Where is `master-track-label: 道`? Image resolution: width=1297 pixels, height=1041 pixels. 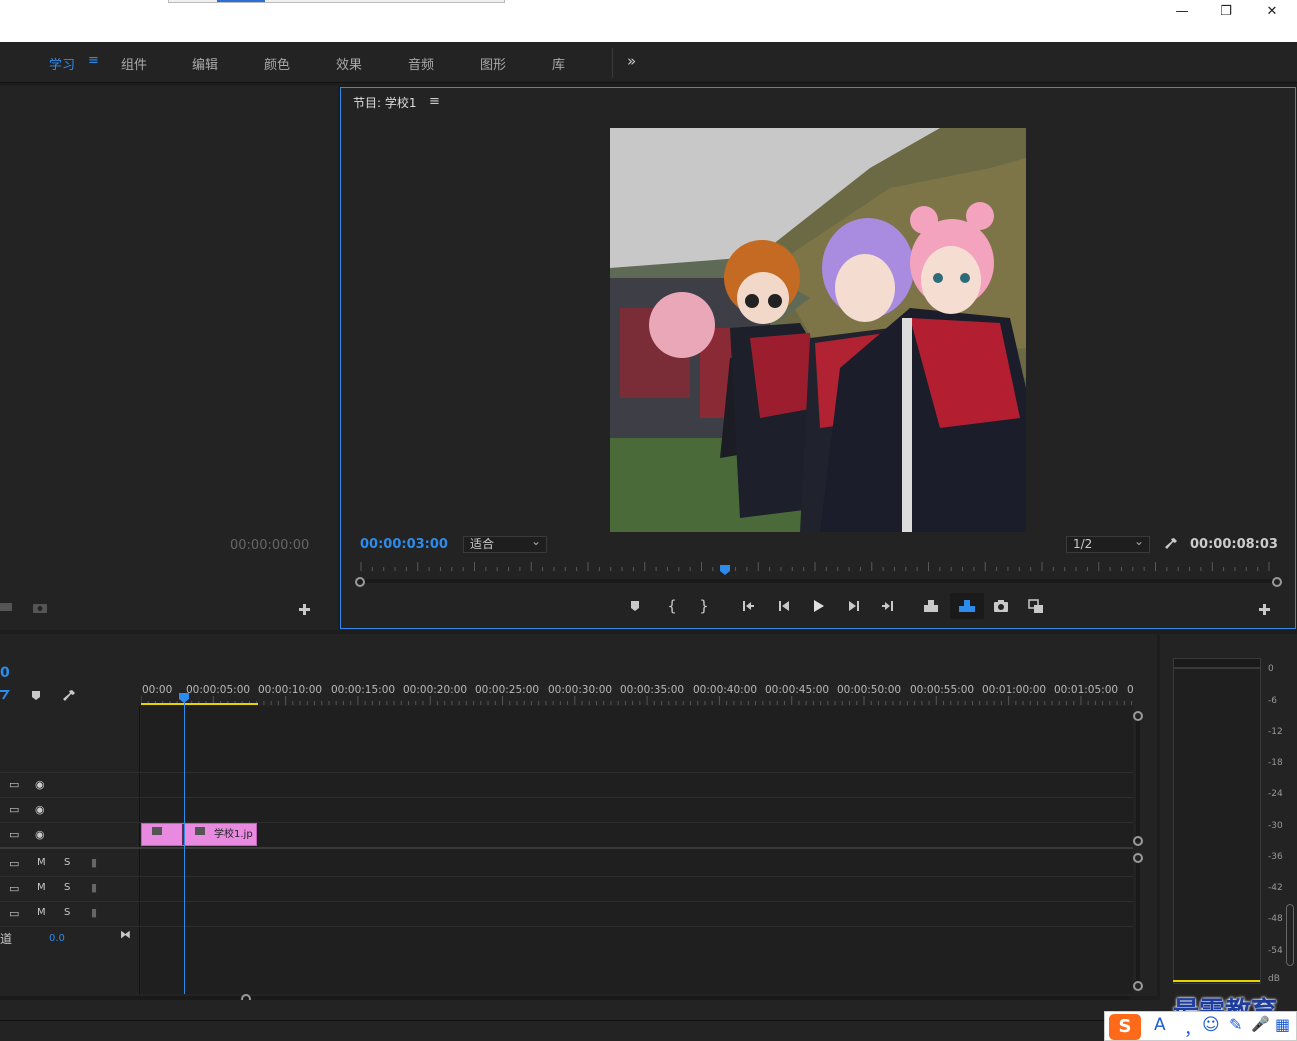 master-track-label: 道 is located at coordinates (6, 939).